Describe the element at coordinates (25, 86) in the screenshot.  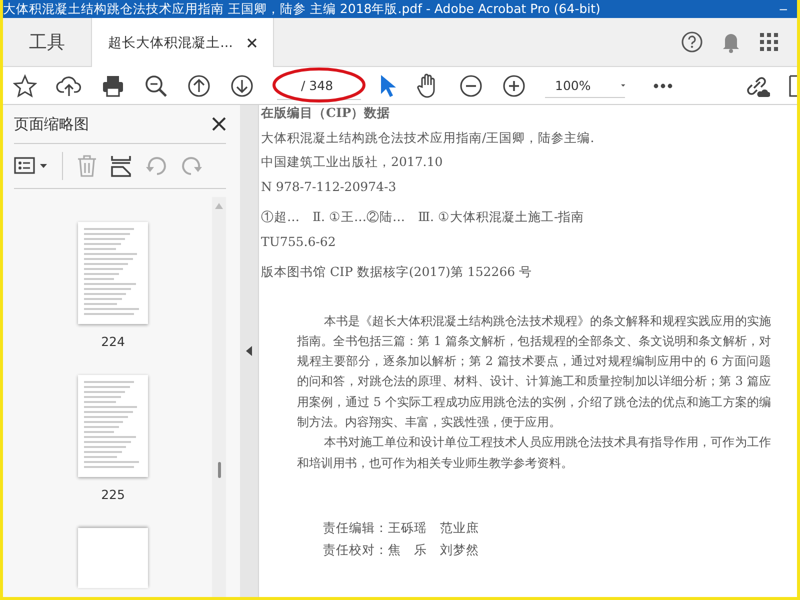
I see `star-icon` at that location.